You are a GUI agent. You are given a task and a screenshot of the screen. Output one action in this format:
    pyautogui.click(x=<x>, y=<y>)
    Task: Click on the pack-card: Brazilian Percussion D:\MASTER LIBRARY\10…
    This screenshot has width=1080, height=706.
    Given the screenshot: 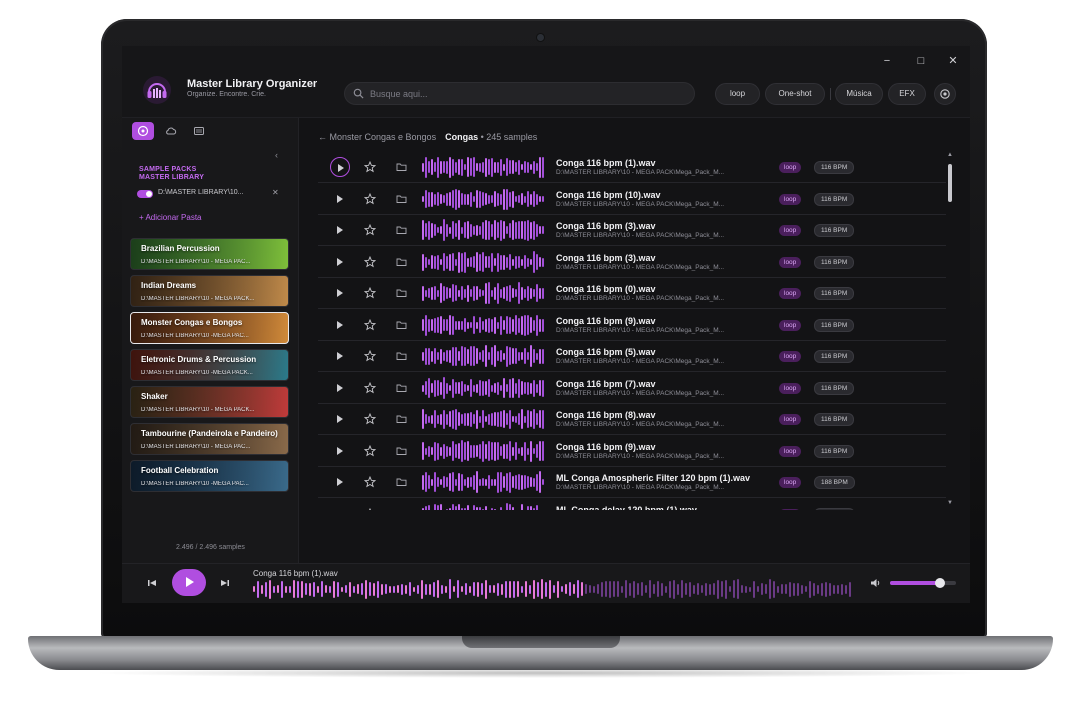 What is the action you would take?
    pyautogui.click(x=209, y=254)
    